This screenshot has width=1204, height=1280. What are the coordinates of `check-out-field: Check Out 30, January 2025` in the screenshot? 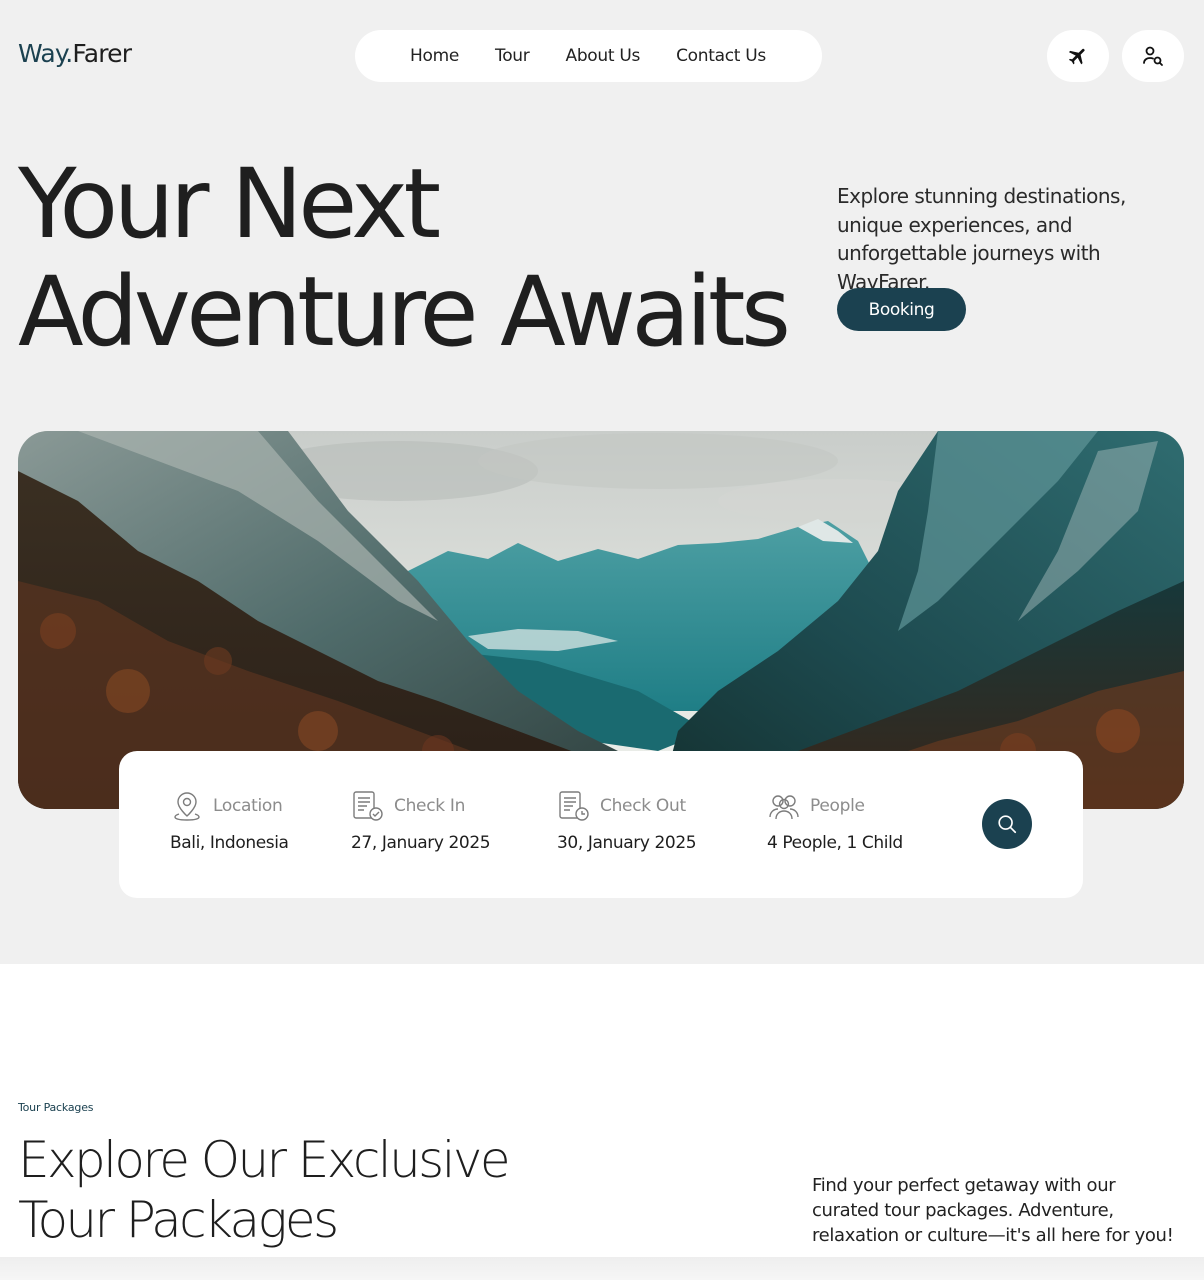 It's located at (627, 821).